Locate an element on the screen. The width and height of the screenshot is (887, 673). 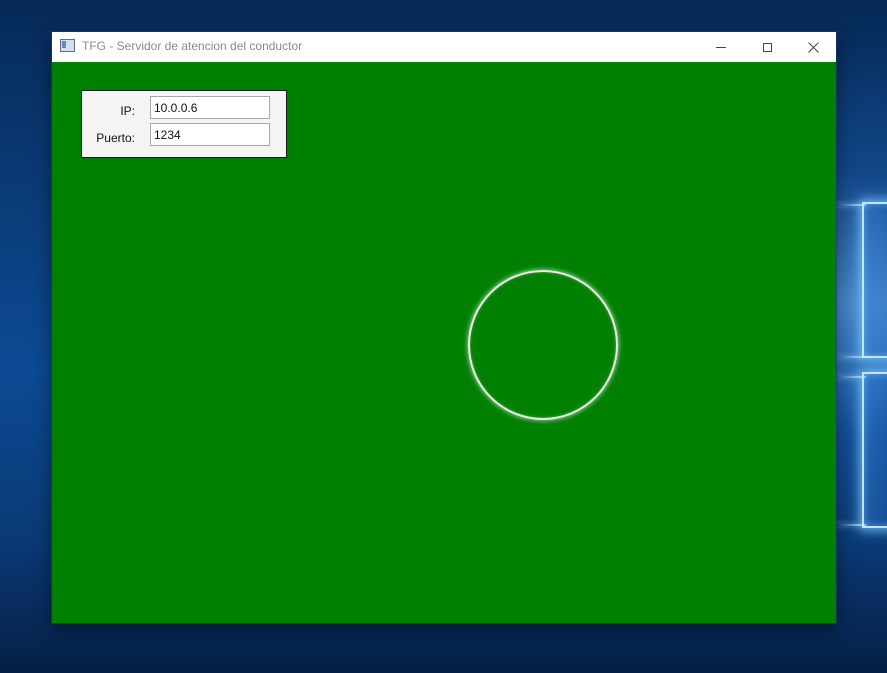
maximize-button is located at coordinates (767, 47).